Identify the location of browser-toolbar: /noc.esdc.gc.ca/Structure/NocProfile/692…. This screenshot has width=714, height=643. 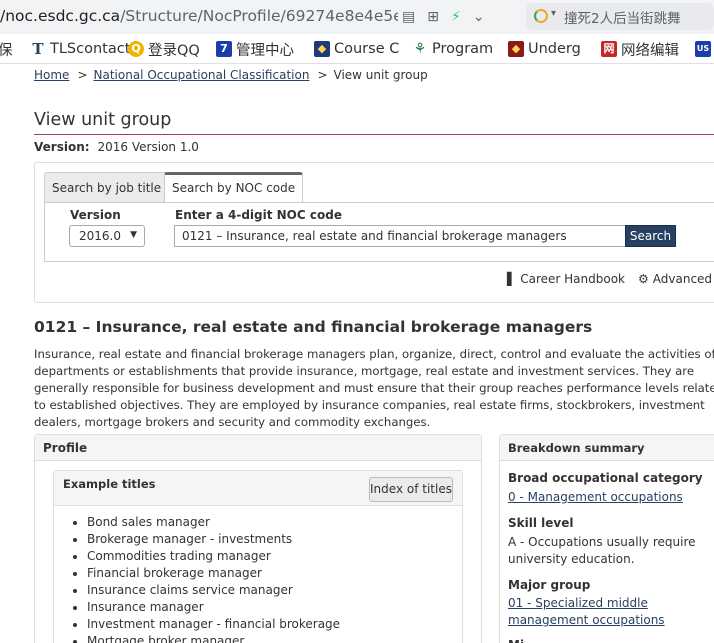
(357, 17).